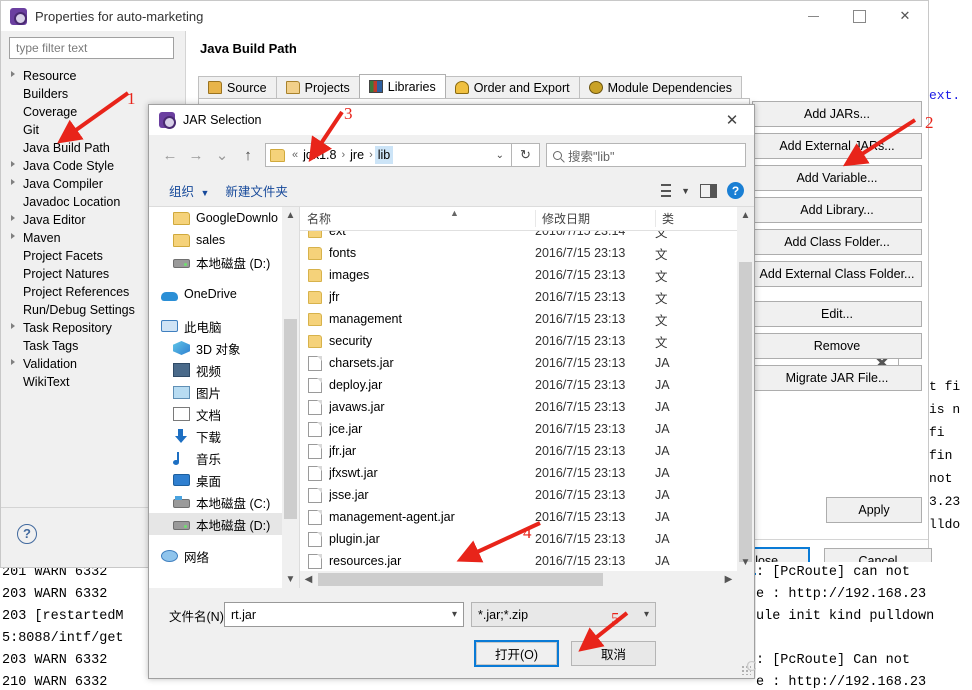 The width and height of the screenshot is (972, 690). I want to click on remove-button: Remove, so click(837, 346).